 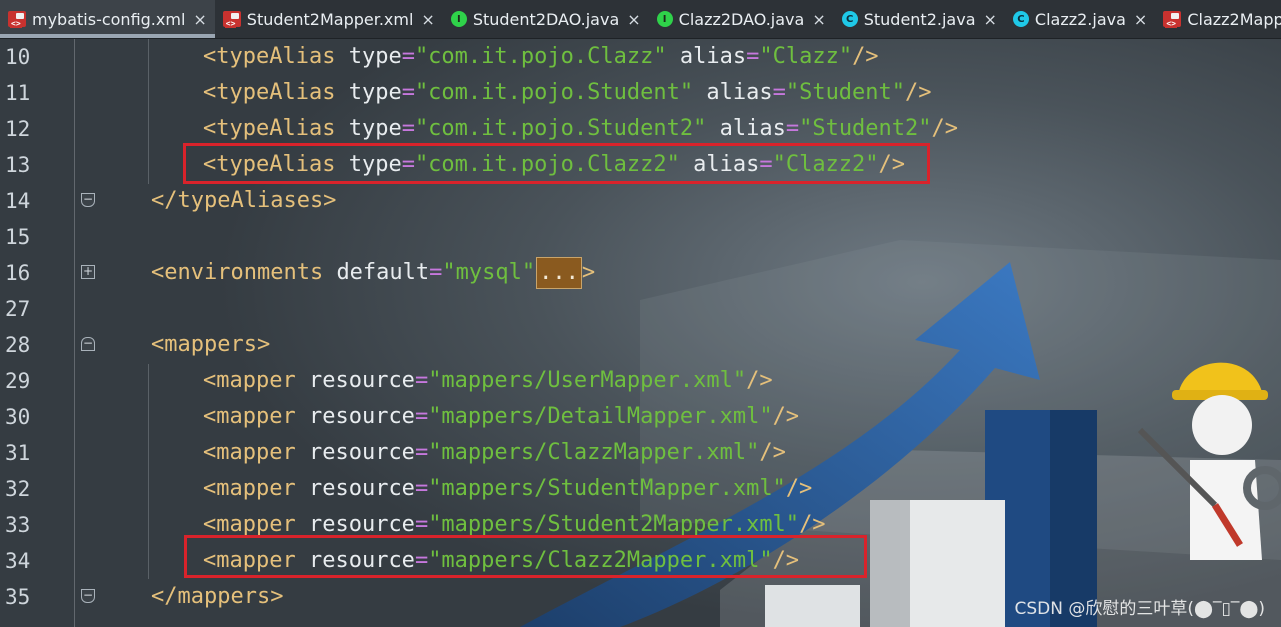 I want to click on line-number: 30, so click(x=18, y=417).